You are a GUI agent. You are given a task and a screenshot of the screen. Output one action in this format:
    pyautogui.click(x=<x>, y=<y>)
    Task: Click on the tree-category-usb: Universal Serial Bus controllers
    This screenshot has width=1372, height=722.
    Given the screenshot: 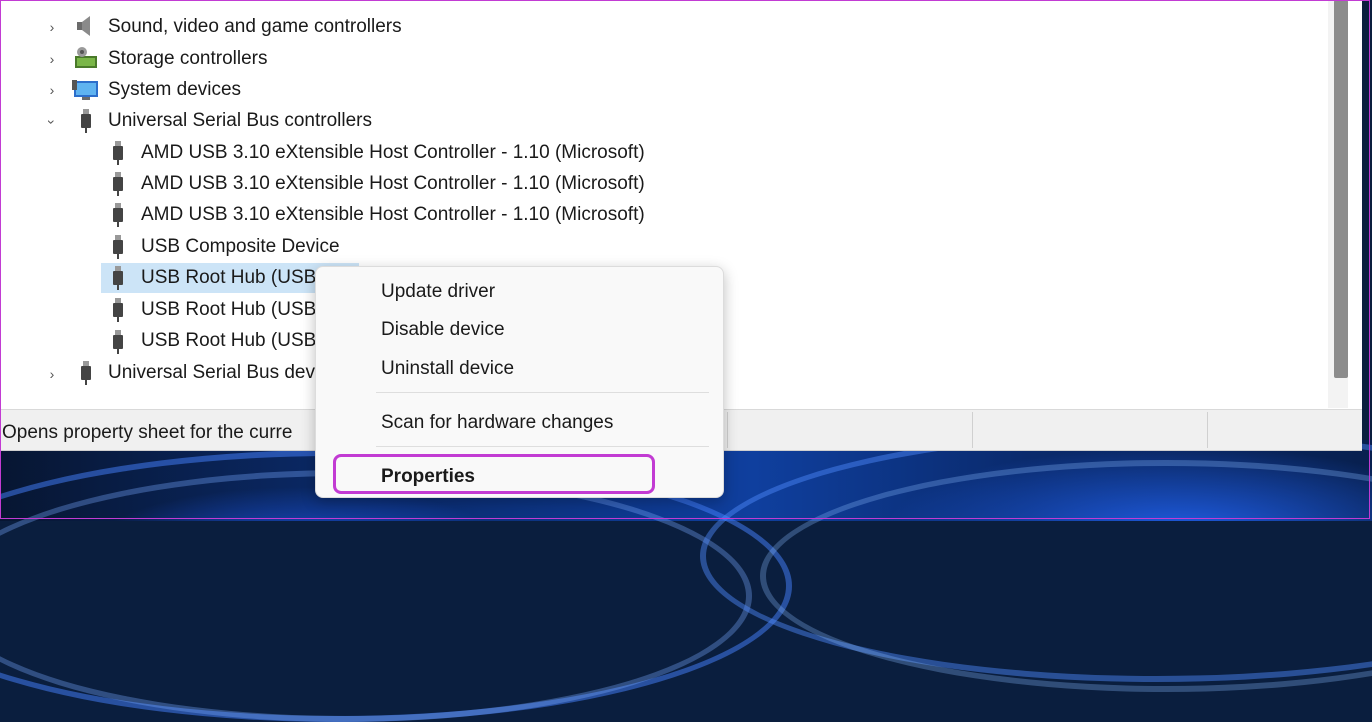 What is the action you would take?
    pyautogui.click(x=240, y=121)
    